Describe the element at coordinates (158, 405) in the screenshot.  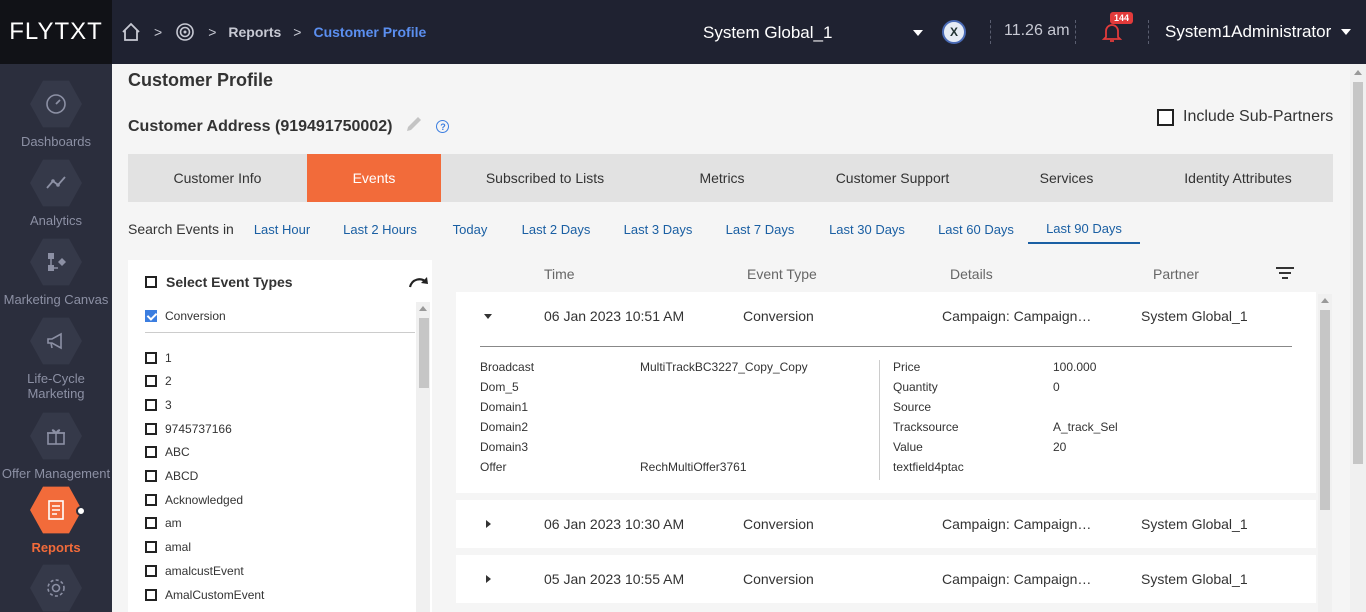
I see `event-type-item: 3` at that location.